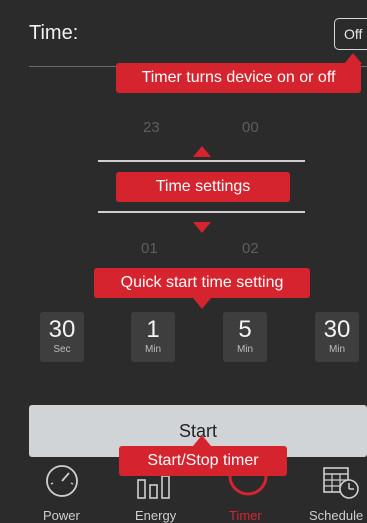 The image size is (367, 523). I want to click on nav-label-power: Power, so click(61, 515).